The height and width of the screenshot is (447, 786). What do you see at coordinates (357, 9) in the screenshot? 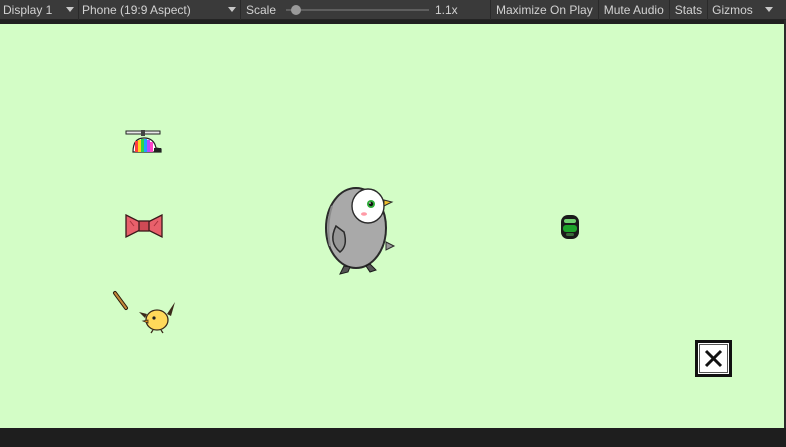
I see `scale-slider` at bounding box center [357, 9].